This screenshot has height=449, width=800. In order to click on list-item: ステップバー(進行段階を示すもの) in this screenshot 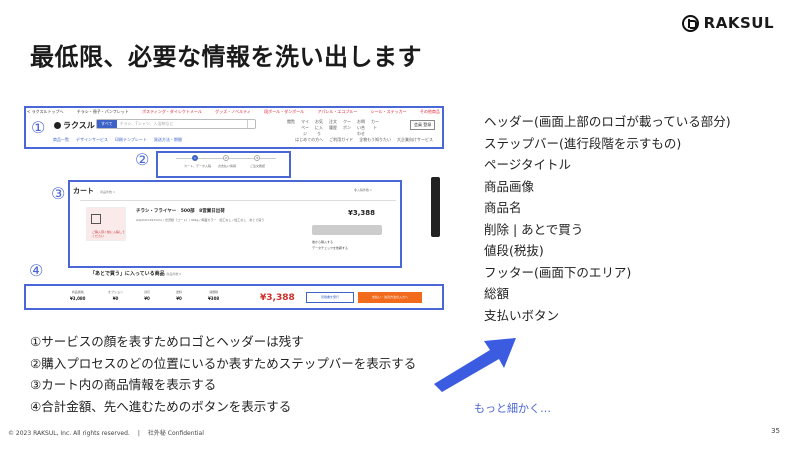, I will do `click(583, 143)`.